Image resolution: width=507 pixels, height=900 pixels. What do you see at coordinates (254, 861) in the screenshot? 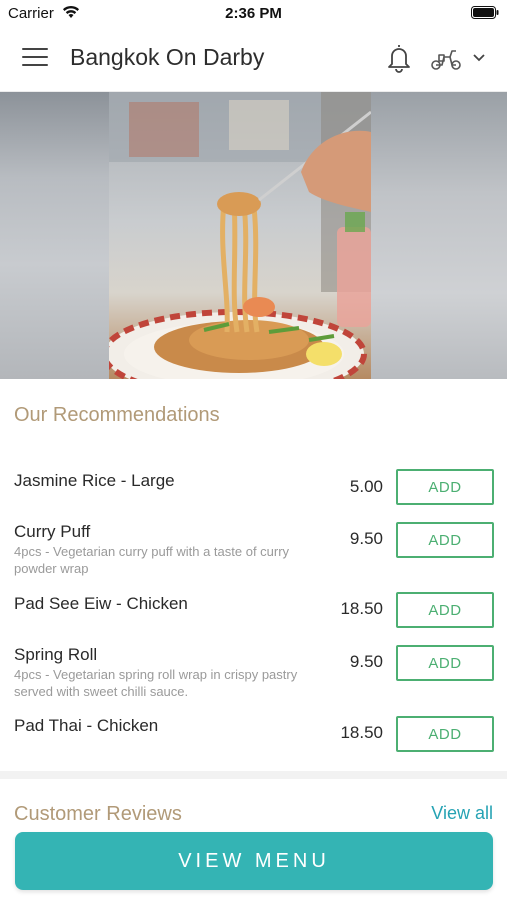
I see `view-menu-button: VIEW MENU` at bounding box center [254, 861].